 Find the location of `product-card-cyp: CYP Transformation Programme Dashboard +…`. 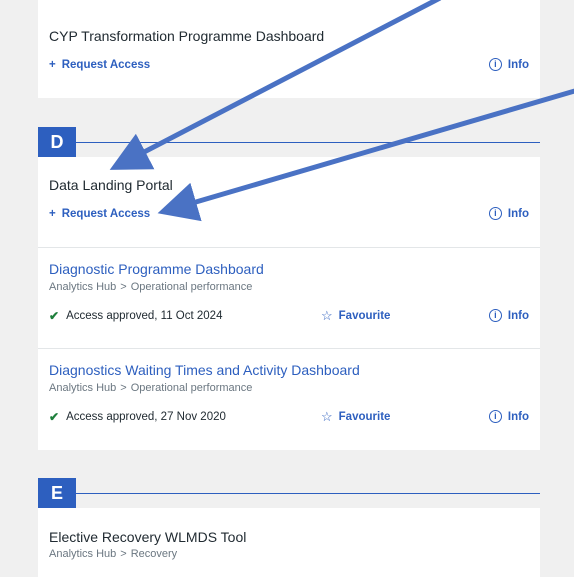

product-card-cyp: CYP Transformation Programme Dashboard +… is located at coordinates (289, 49).